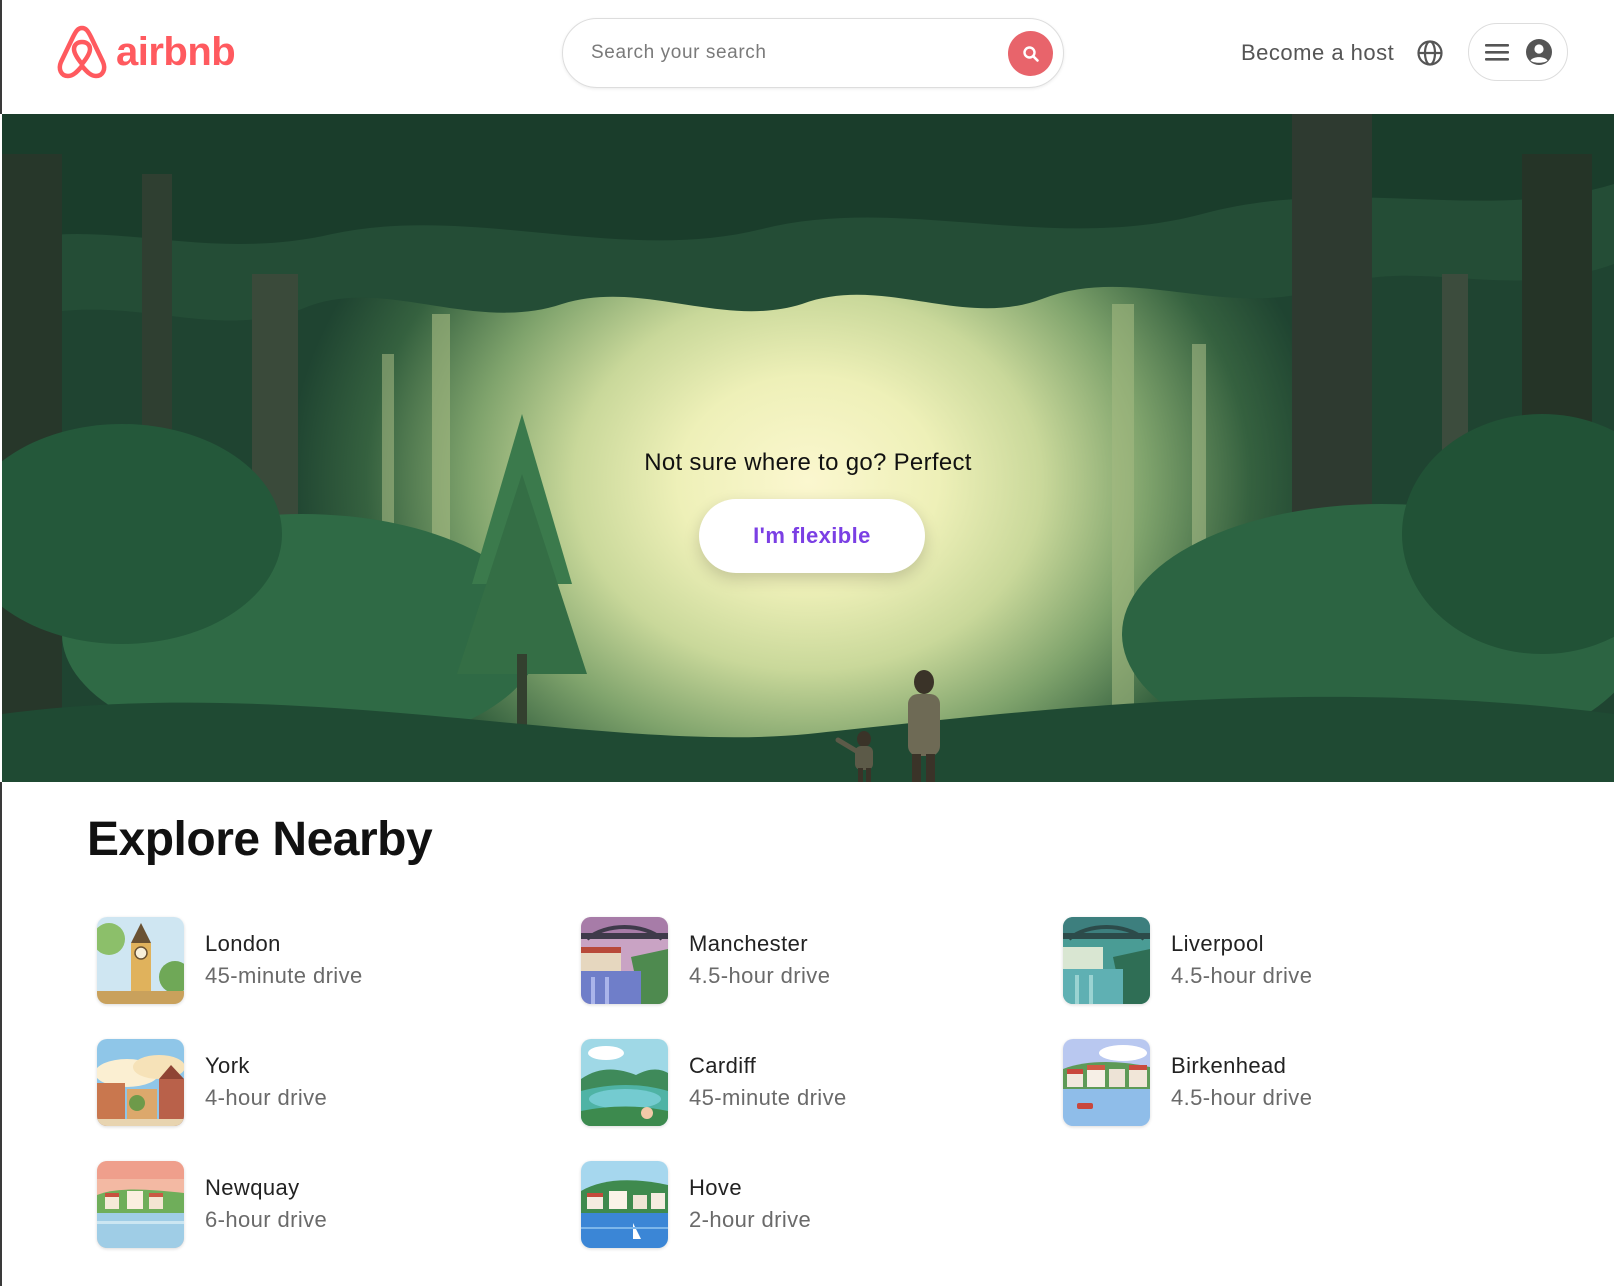 The width and height of the screenshot is (1614, 1286). What do you see at coordinates (252, 1187) in the screenshot?
I see `card-city: Newquay` at bounding box center [252, 1187].